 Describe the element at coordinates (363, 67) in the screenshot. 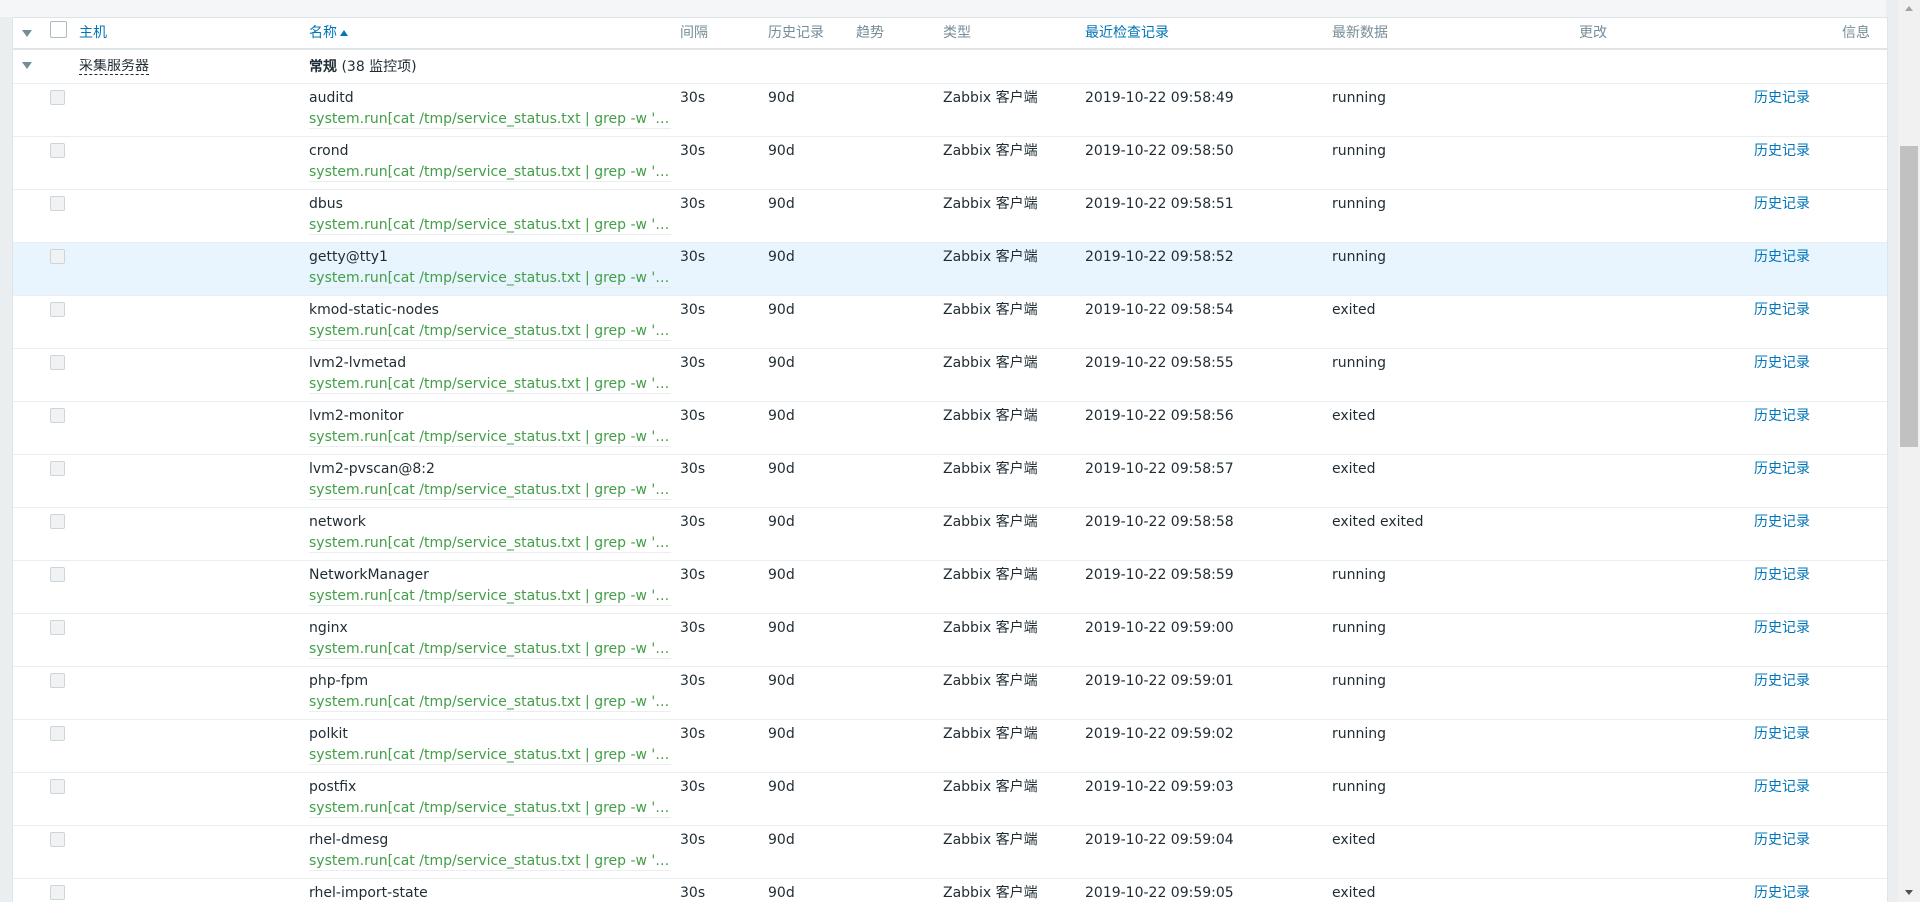

I see `group-application: 常规 (38 监控项)` at that location.